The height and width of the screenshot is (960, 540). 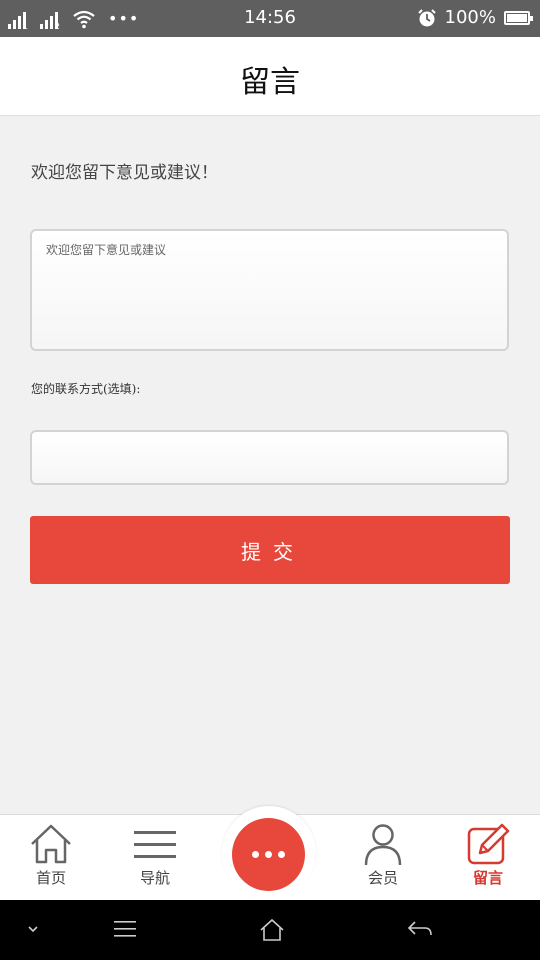 I want to click on alarm-icon, so click(x=426, y=17).